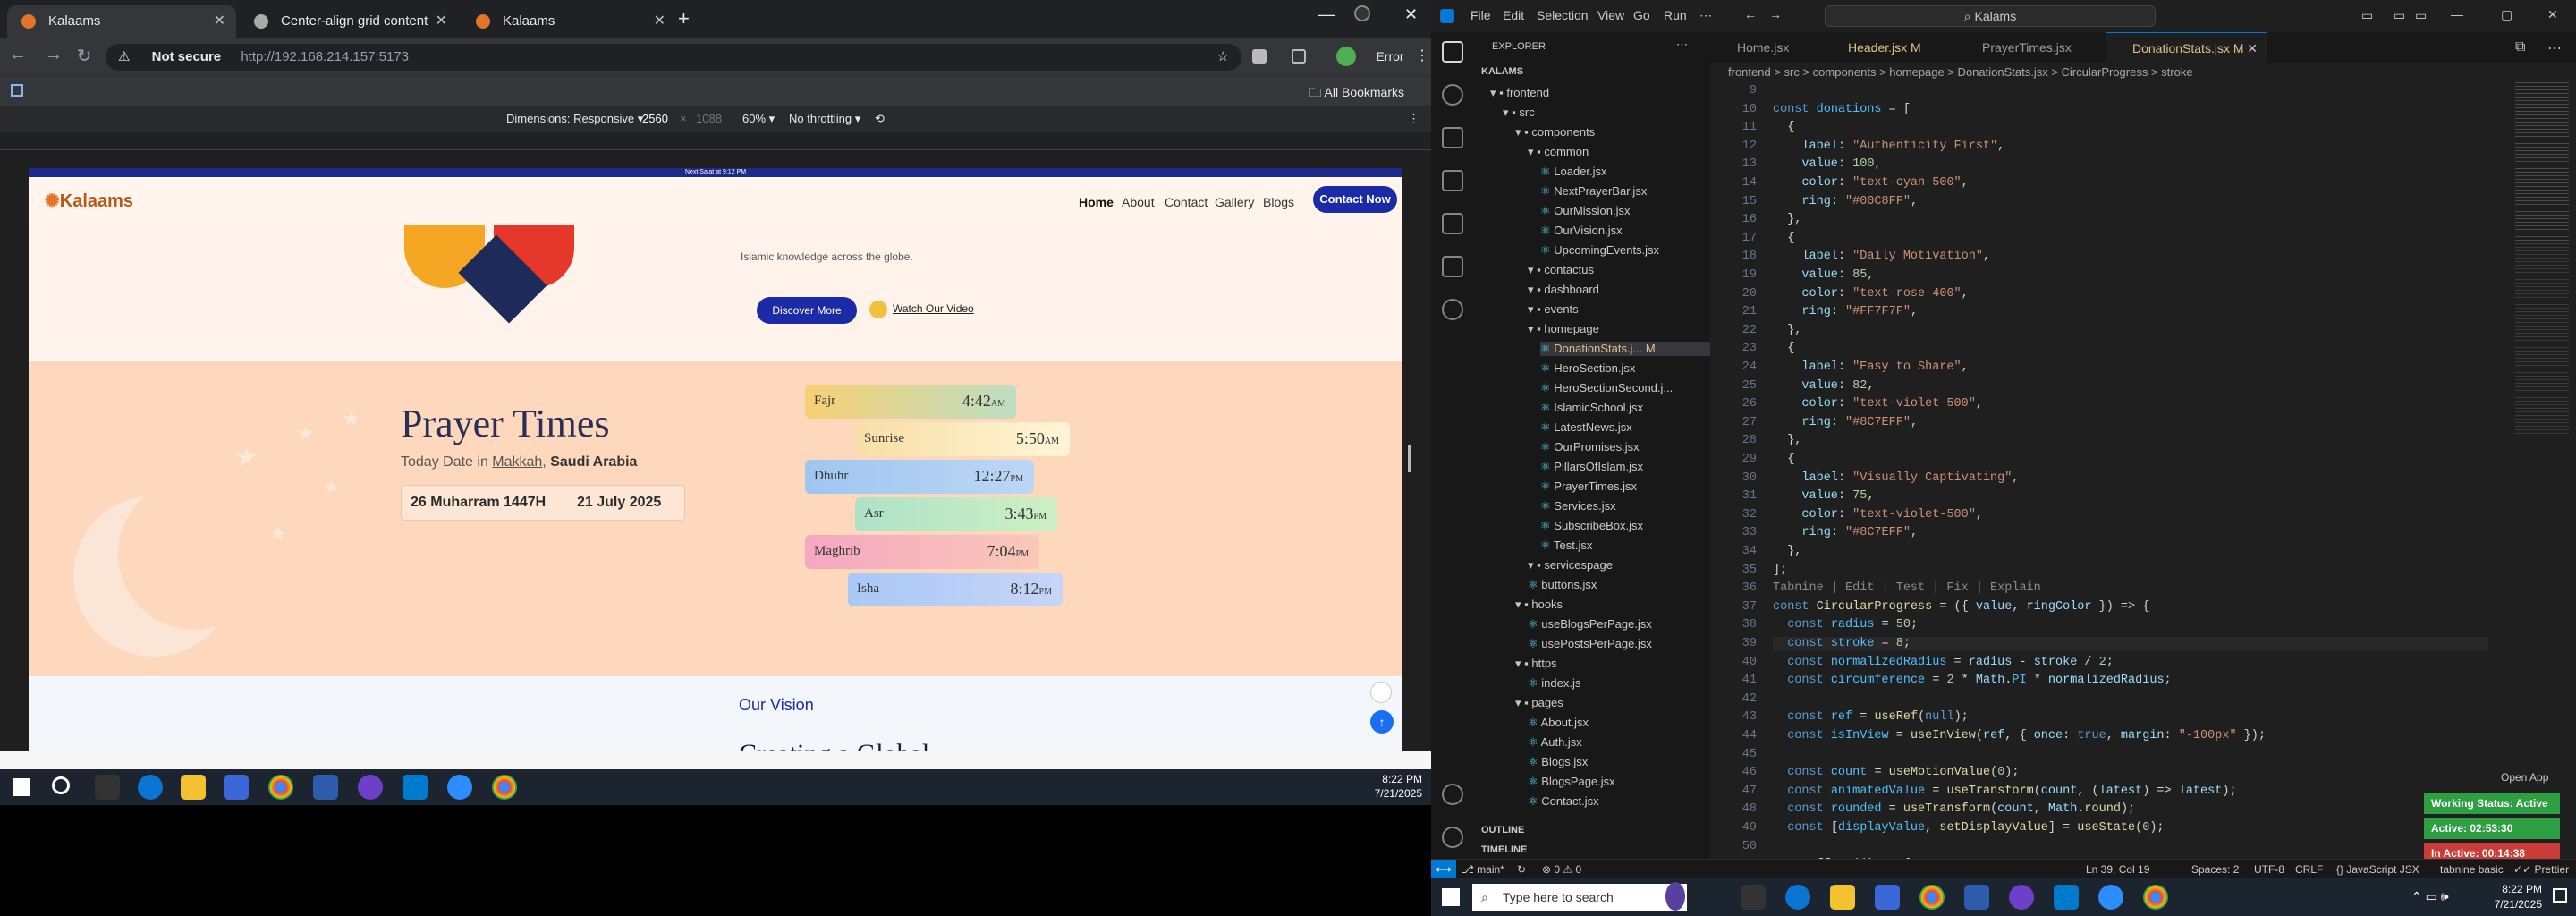  What do you see at coordinates (1783, 348) in the screenshot?
I see `code-line: {` at bounding box center [1783, 348].